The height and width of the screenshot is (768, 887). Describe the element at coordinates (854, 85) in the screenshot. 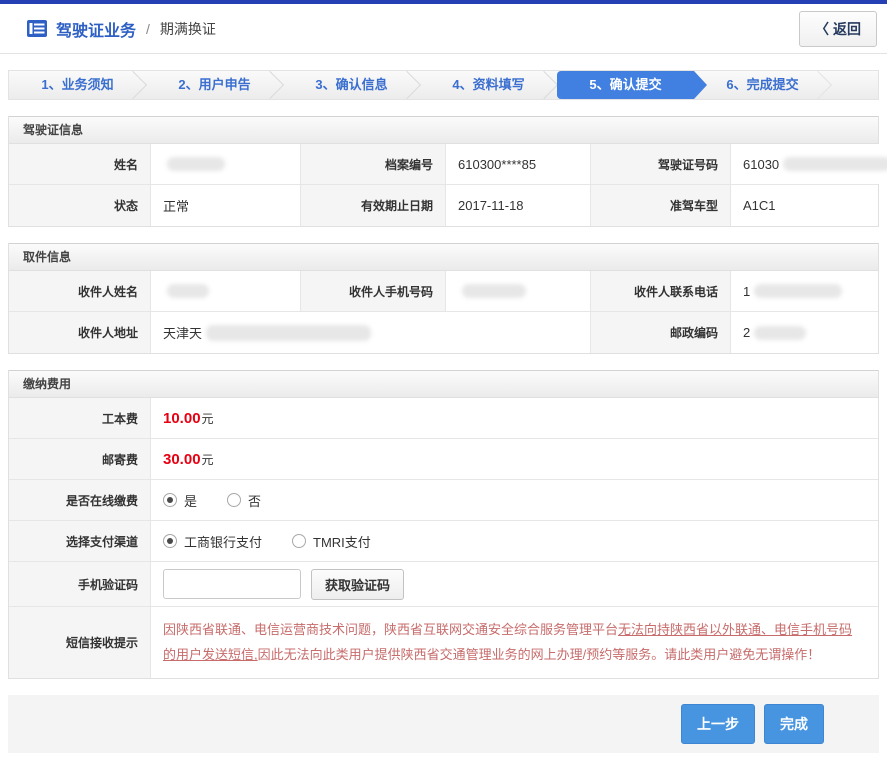

I see `steps-filler` at that location.